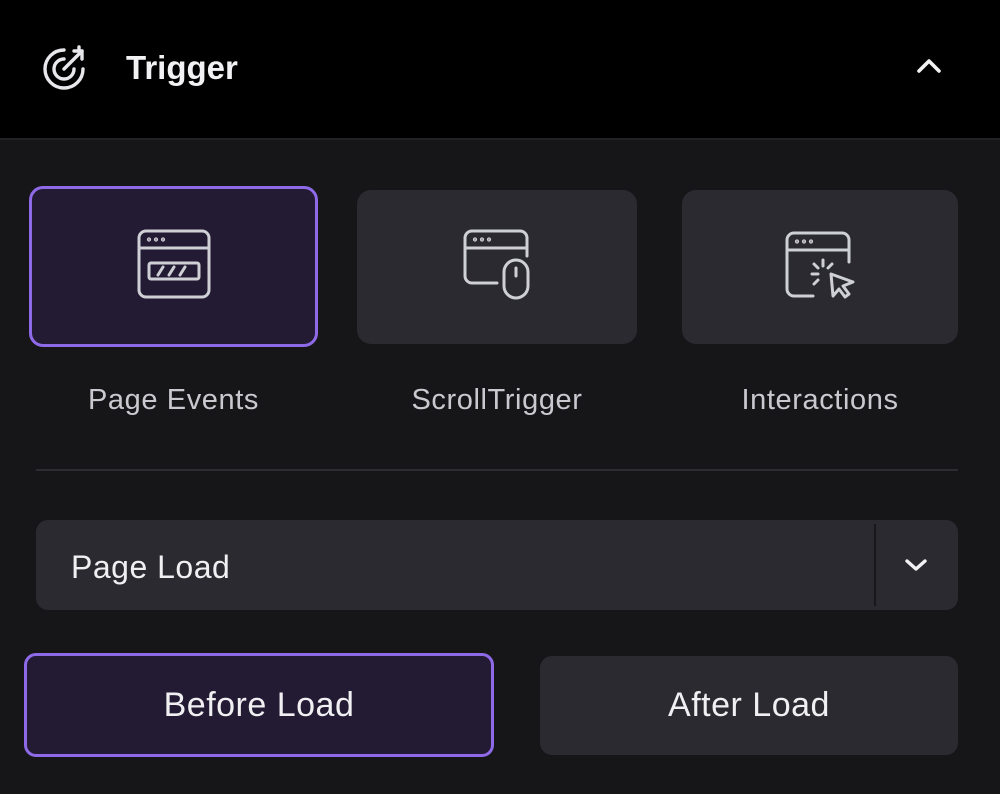  Describe the element at coordinates (151, 567) in the screenshot. I see `event-select-value: Page Load` at that location.